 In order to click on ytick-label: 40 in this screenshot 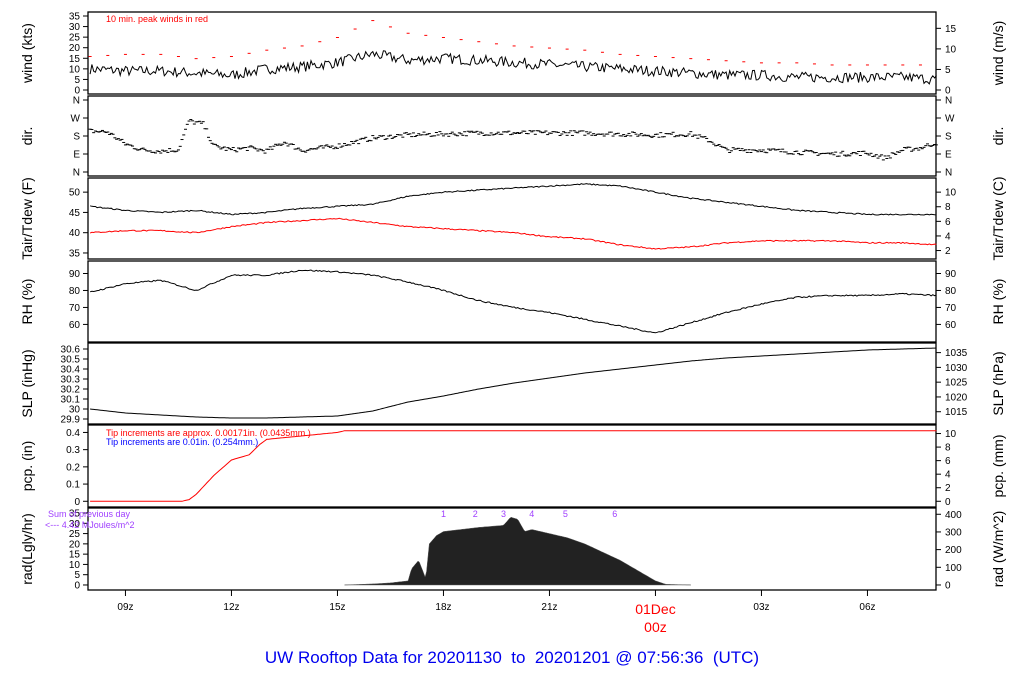, I will do `click(75, 233)`.